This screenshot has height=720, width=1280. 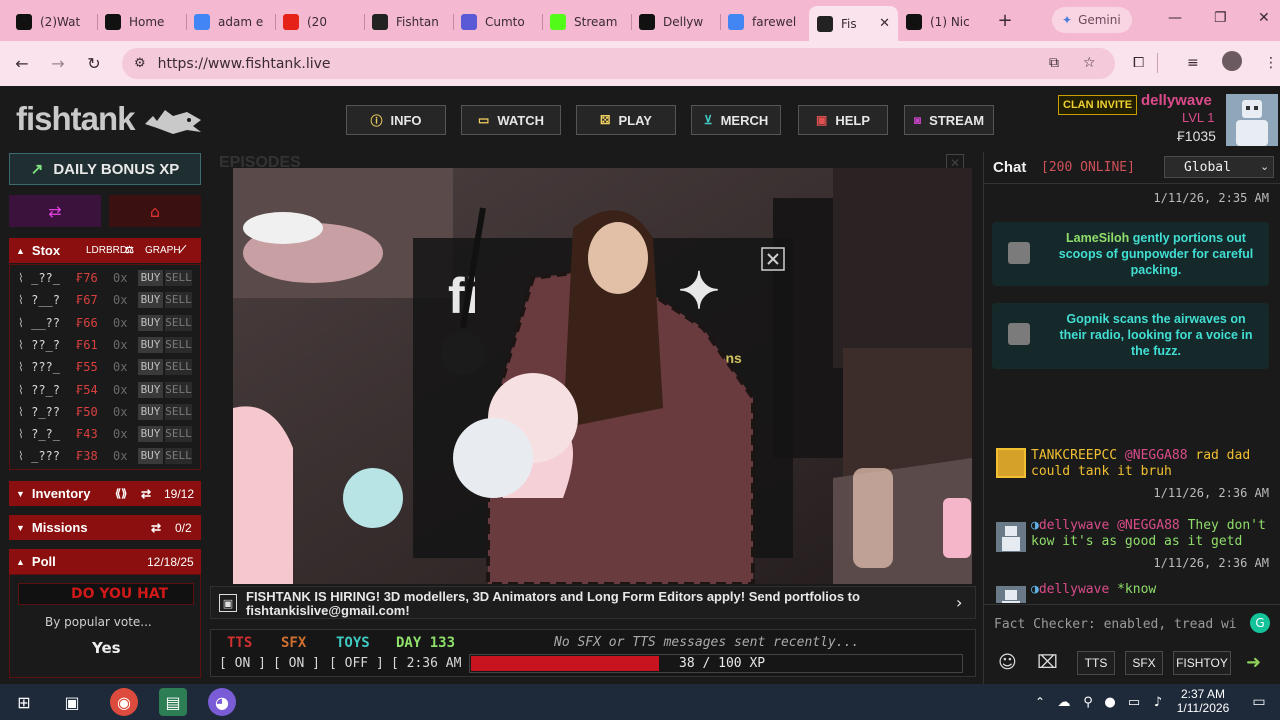 I want to click on twitch-button: ⇄, so click(x=55, y=211).